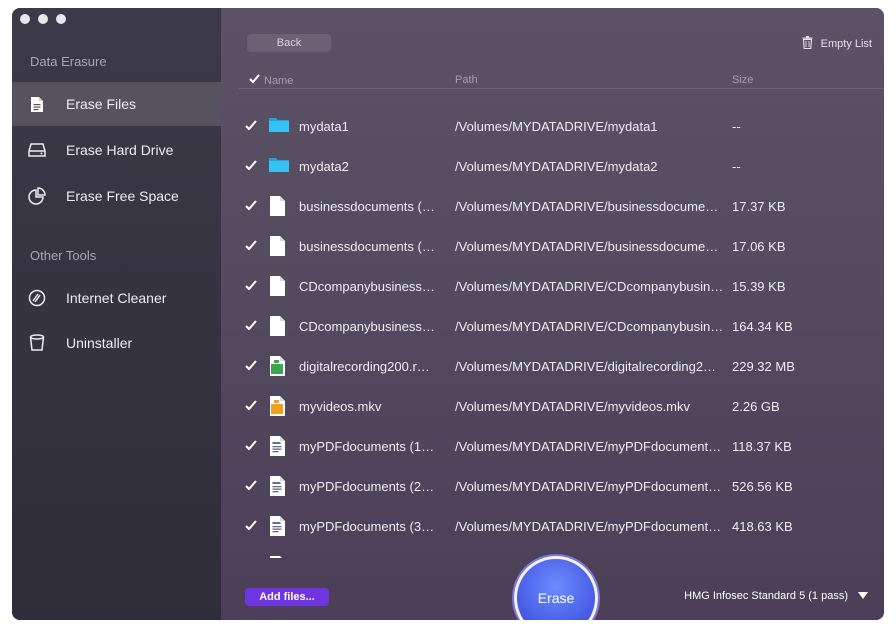 The image size is (896, 632). I want to click on file-path: /Volumes/MYDATADRIVE/myvideos.mkv, so click(573, 406).